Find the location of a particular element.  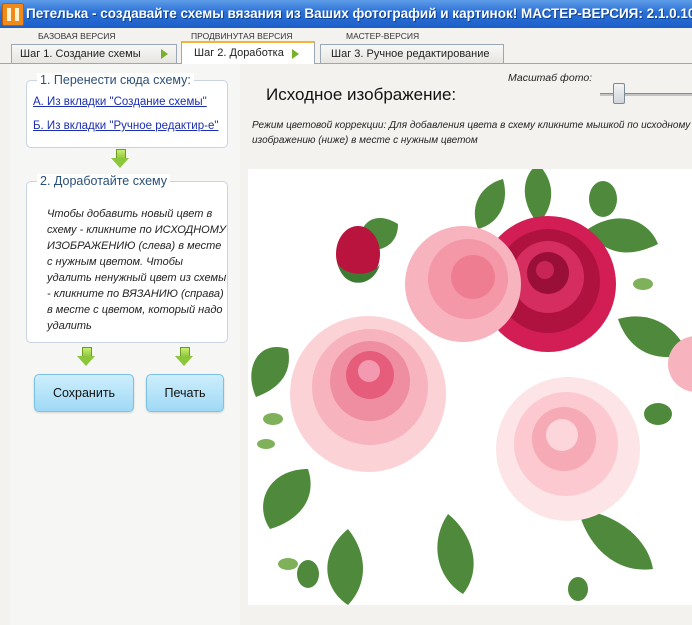

tab-label: Шаг 3. Ручное редактирование is located at coordinates (410, 54).